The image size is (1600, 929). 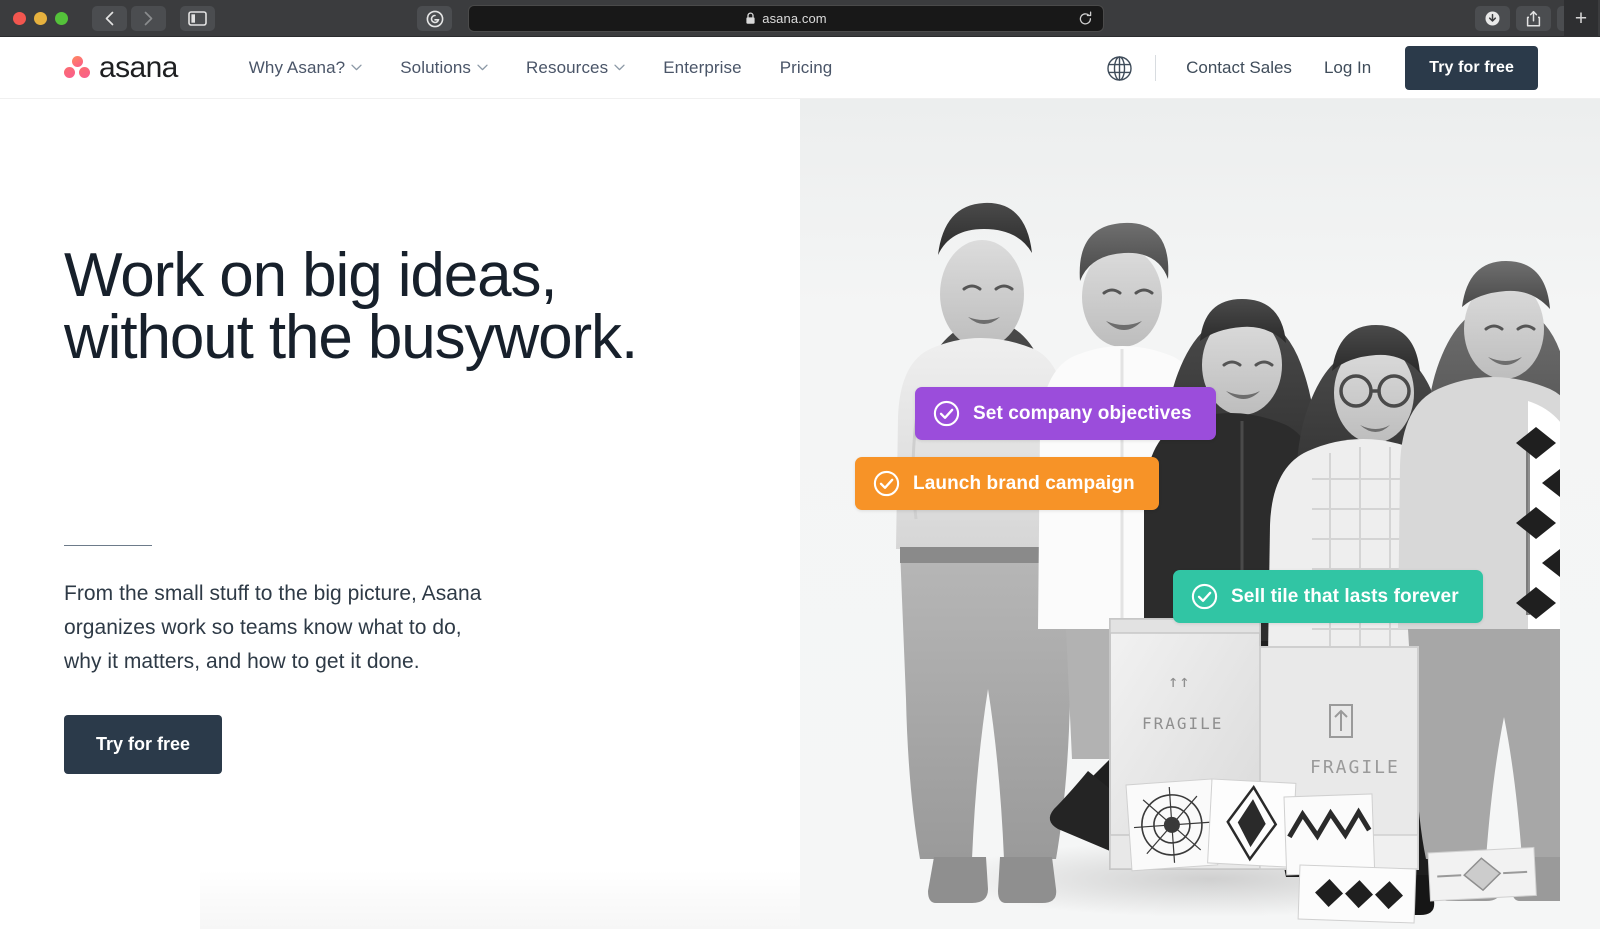 I want to click on address-bar: asana.com, so click(x=786, y=18).